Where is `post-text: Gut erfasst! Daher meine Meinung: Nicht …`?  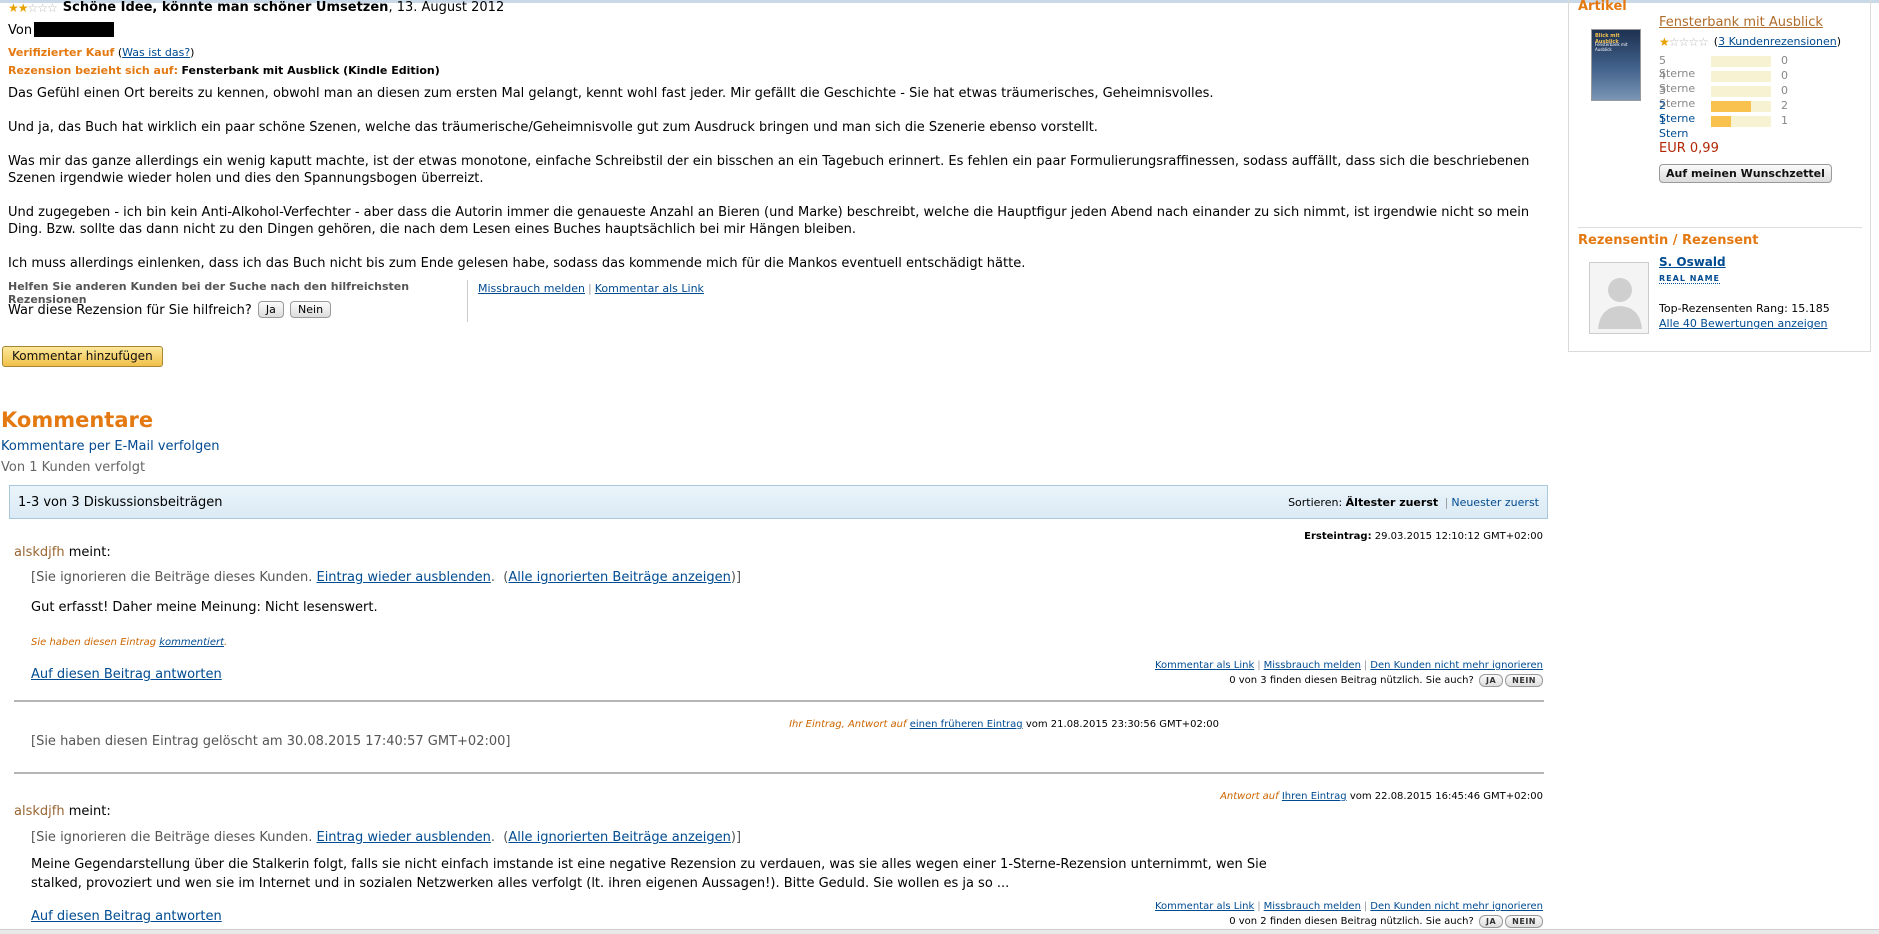
post-text: Gut erfasst! Daher meine Meinung: Nicht … is located at coordinates (204, 607).